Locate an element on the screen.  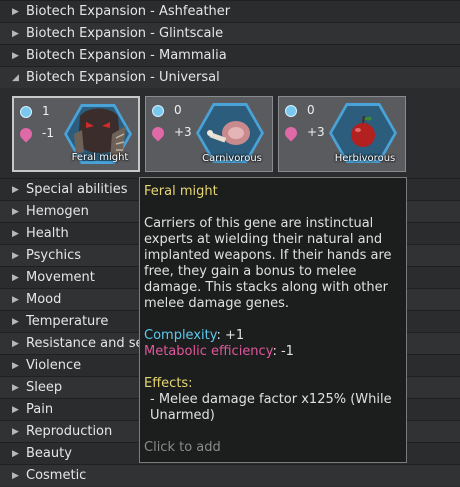
complexity-value: : +1 is located at coordinates (230, 335).